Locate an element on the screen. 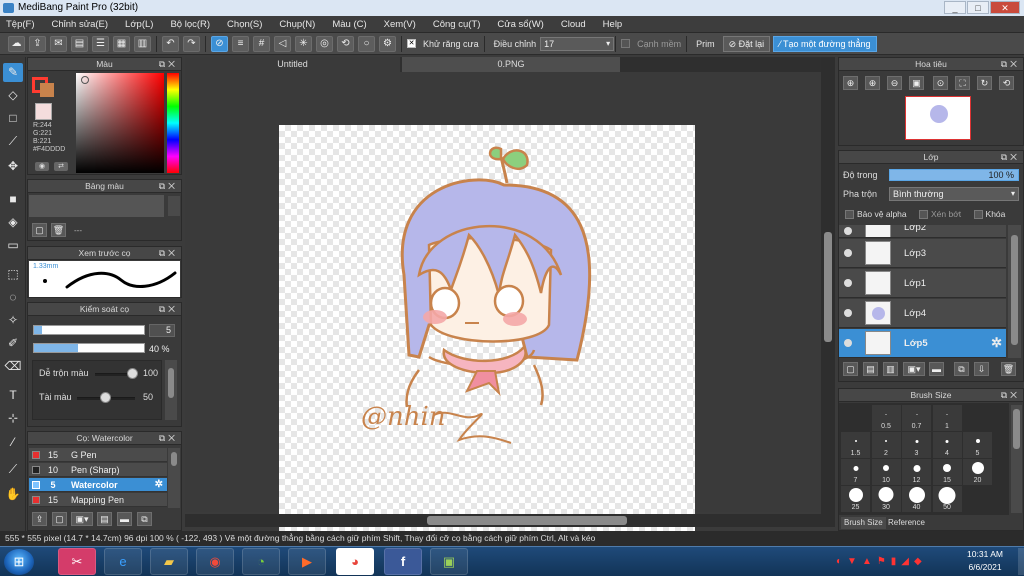 Image resolution: width=1024 pixels, height=576 pixels. brush-size-cell: 0.7 is located at coordinates (916, 418).